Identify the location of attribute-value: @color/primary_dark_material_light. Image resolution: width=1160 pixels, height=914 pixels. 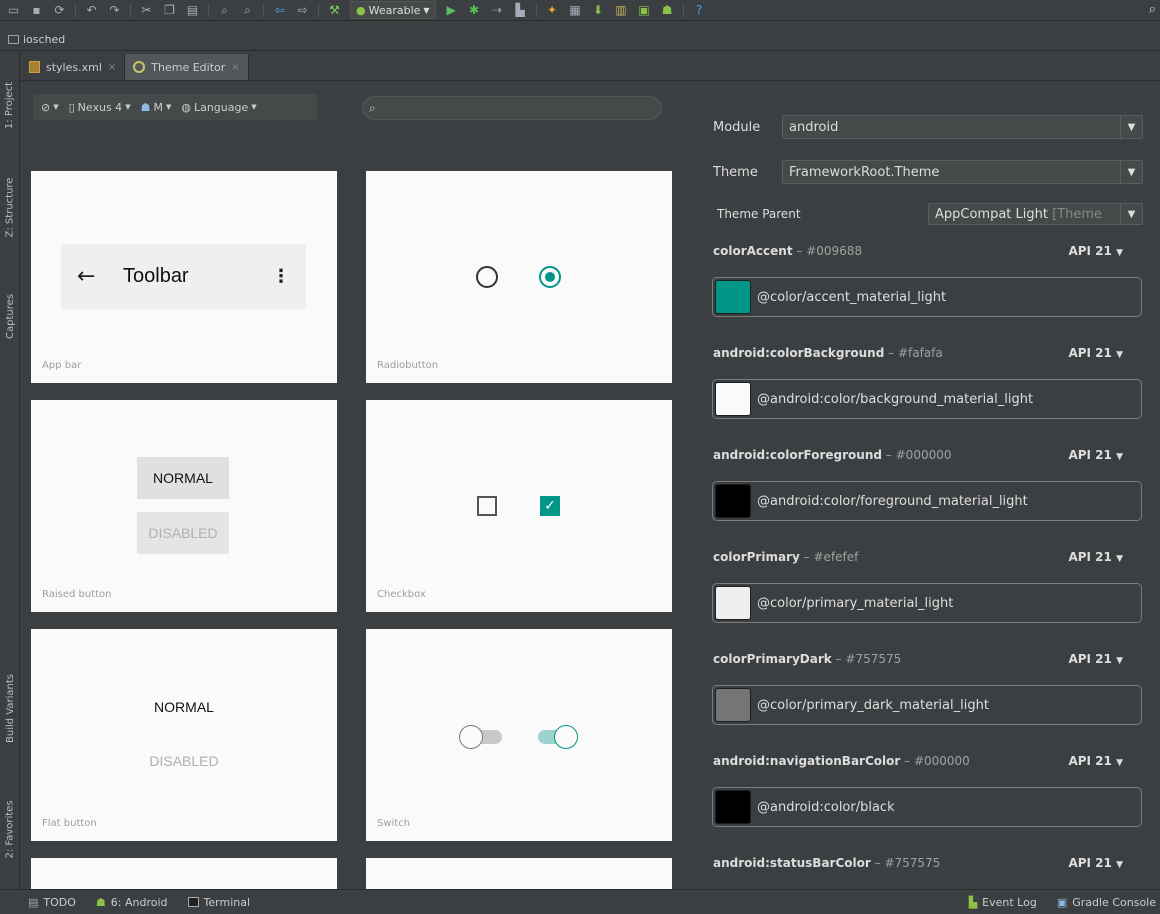
(873, 705).